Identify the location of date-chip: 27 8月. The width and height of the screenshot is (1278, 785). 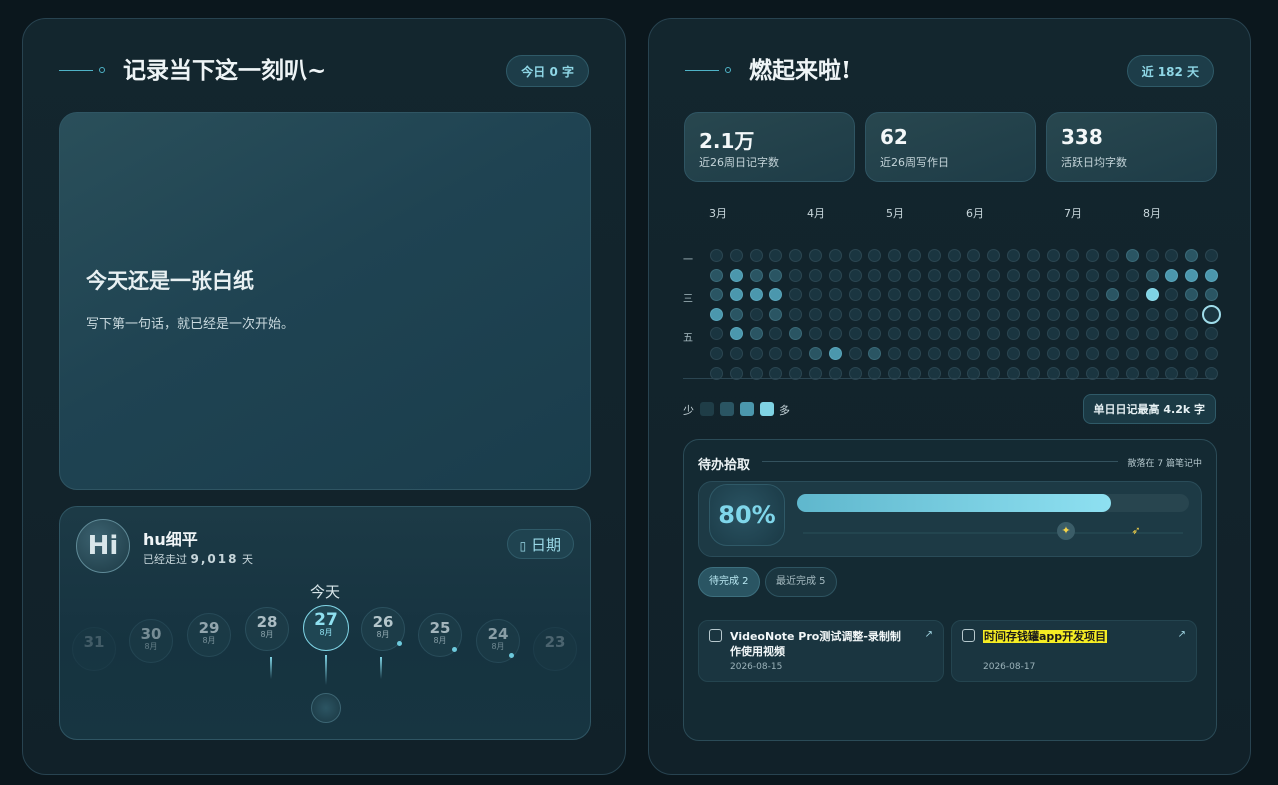
(326, 628).